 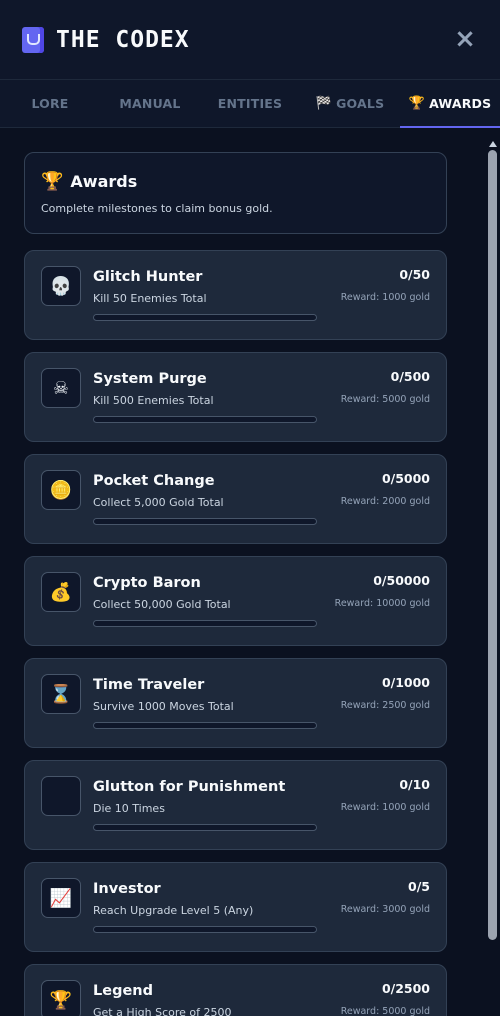 I want to click on chart-up-icon: 📈, so click(x=61, y=898).